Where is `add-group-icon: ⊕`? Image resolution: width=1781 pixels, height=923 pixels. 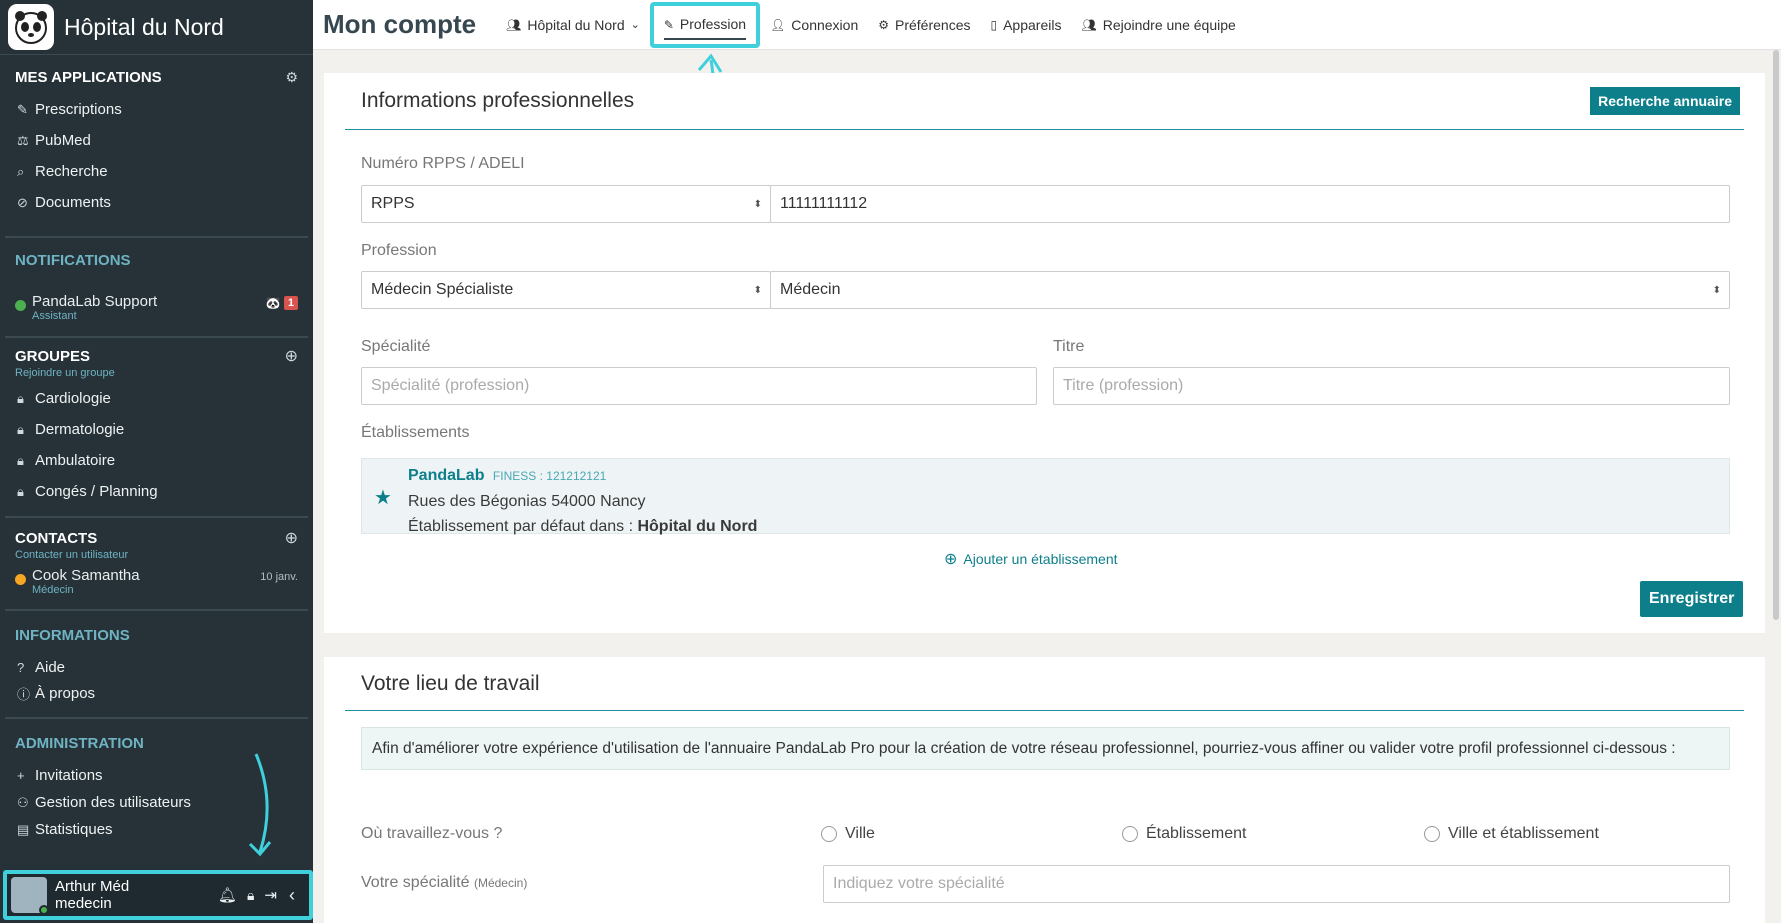
add-group-icon: ⊕ is located at coordinates (291, 356).